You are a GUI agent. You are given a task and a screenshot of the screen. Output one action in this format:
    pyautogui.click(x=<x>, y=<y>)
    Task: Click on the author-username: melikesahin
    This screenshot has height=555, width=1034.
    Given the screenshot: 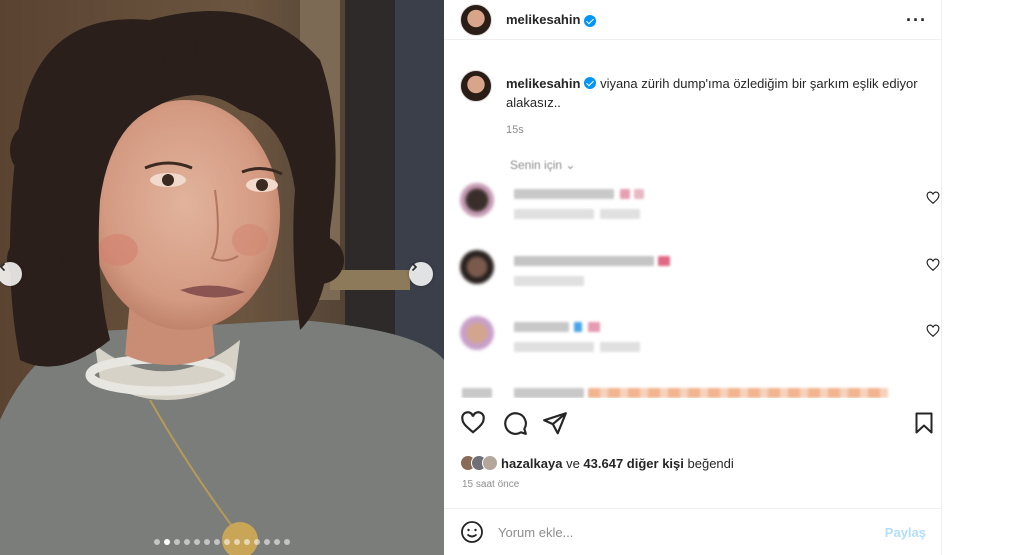 What is the action you would take?
    pyautogui.click(x=543, y=19)
    